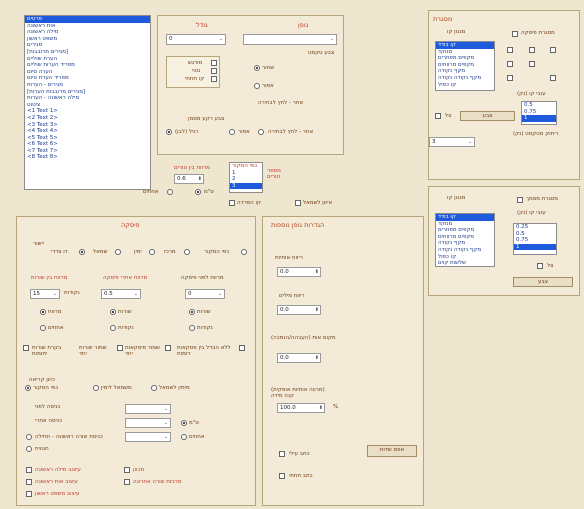 The width and height of the screenshot is (584, 509). What do you see at coordinates (535, 227) in the screenshot?
I see `list-item: 0.25` at bounding box center [535, 227].